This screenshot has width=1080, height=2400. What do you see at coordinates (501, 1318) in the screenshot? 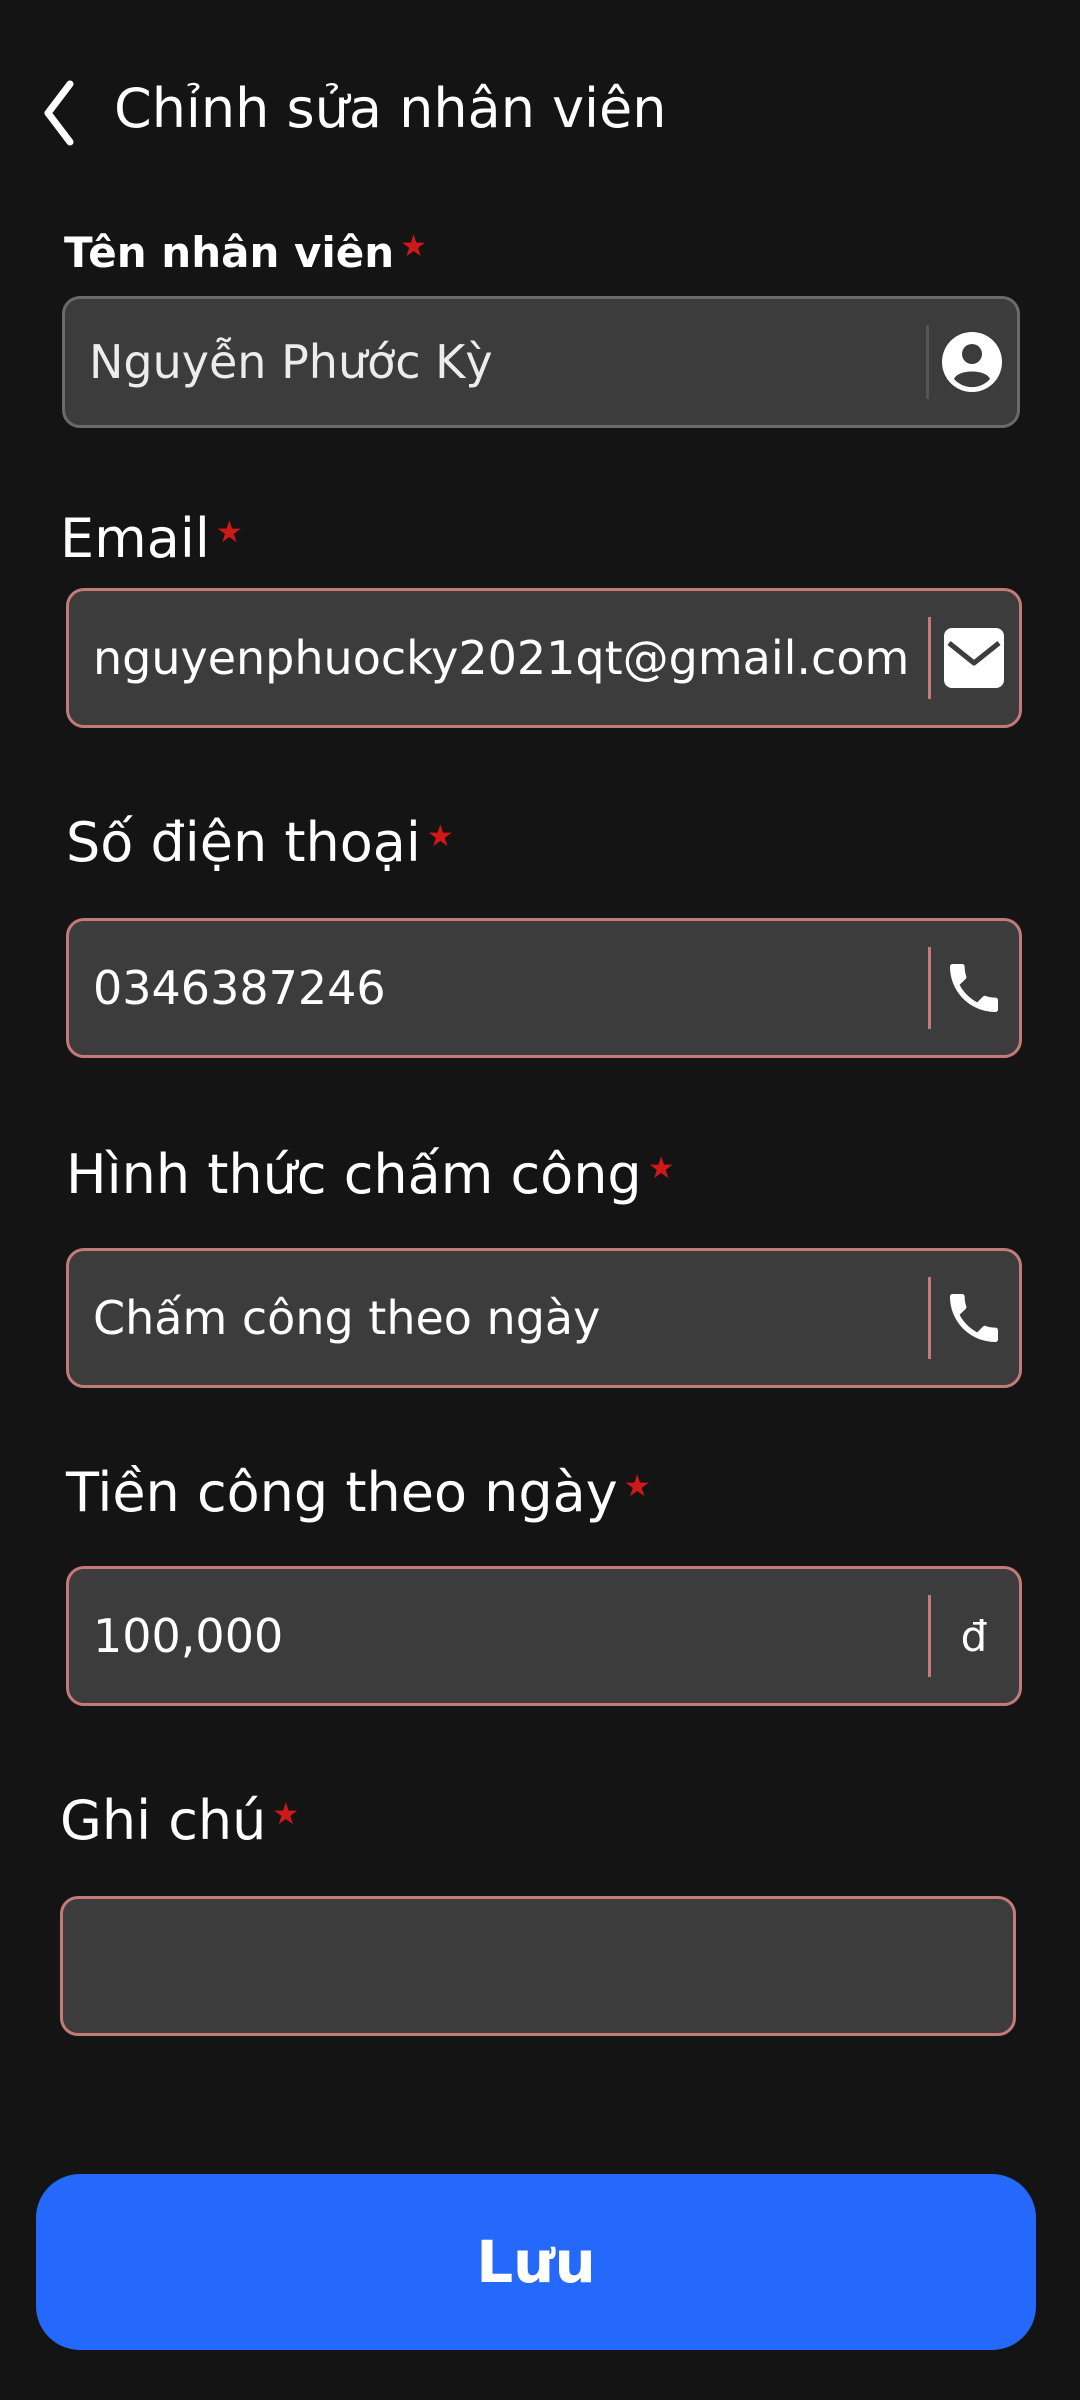
I see `attendance-select: Chấm công theo ngày` at bounding box center [501, 1318].